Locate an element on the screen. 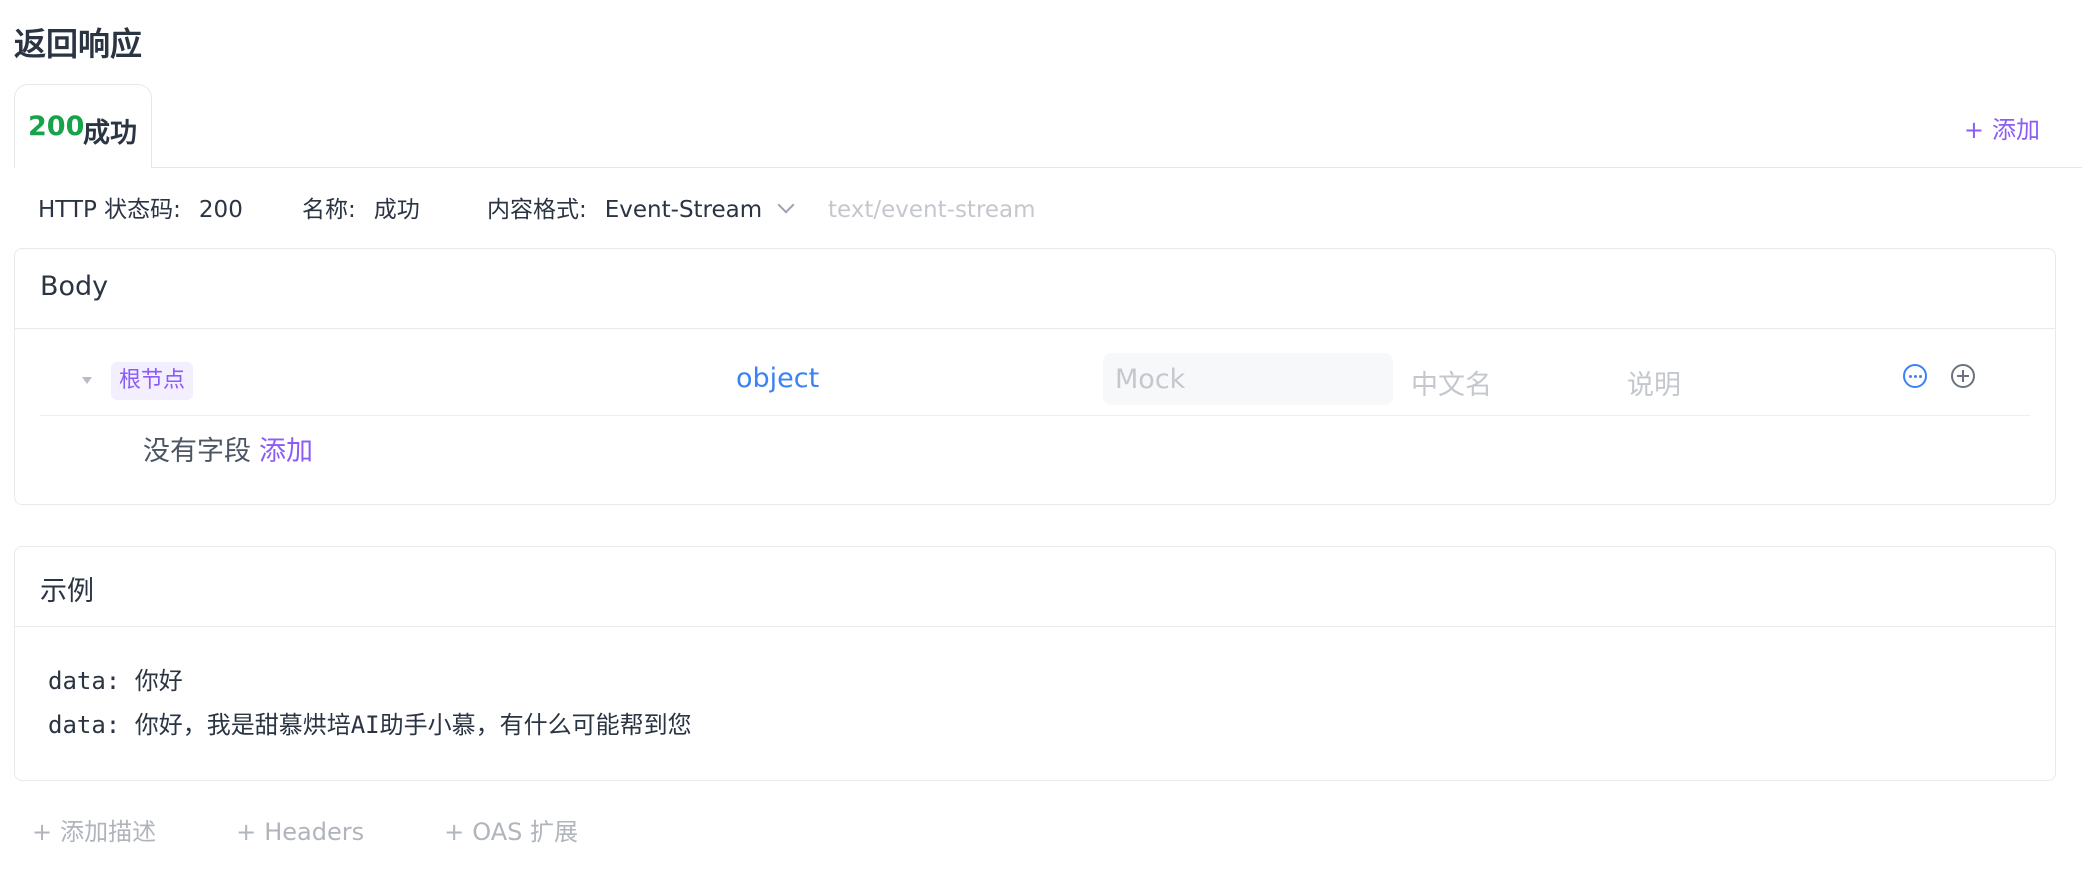  add-response-button: + 添加 is located at coordinates (2002, 127).